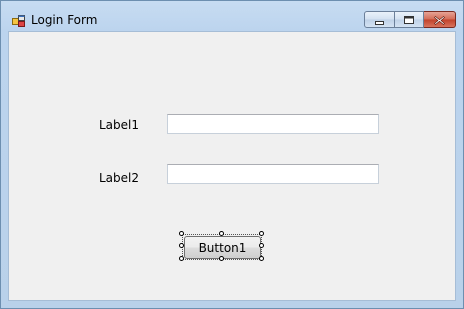 The width and height of the screenshot is (464, 309). Describe the element at coordinates (261, 245) in the screenshot. I see `resize-handle-e` at that location.